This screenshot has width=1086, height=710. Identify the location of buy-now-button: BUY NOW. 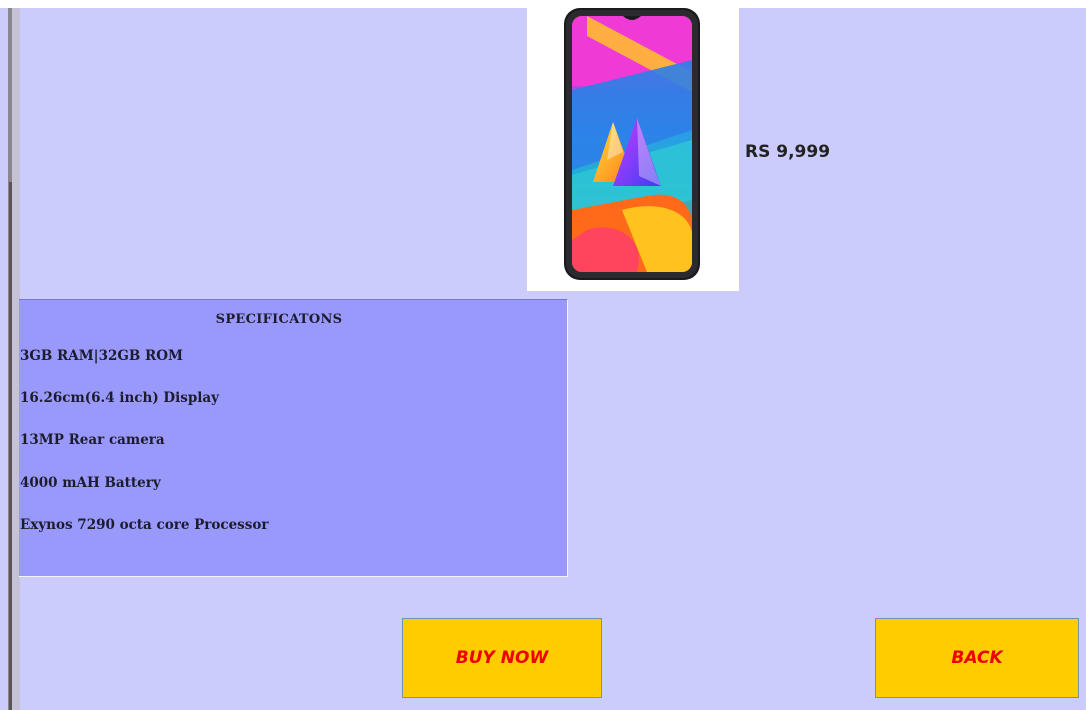
(502, 658).